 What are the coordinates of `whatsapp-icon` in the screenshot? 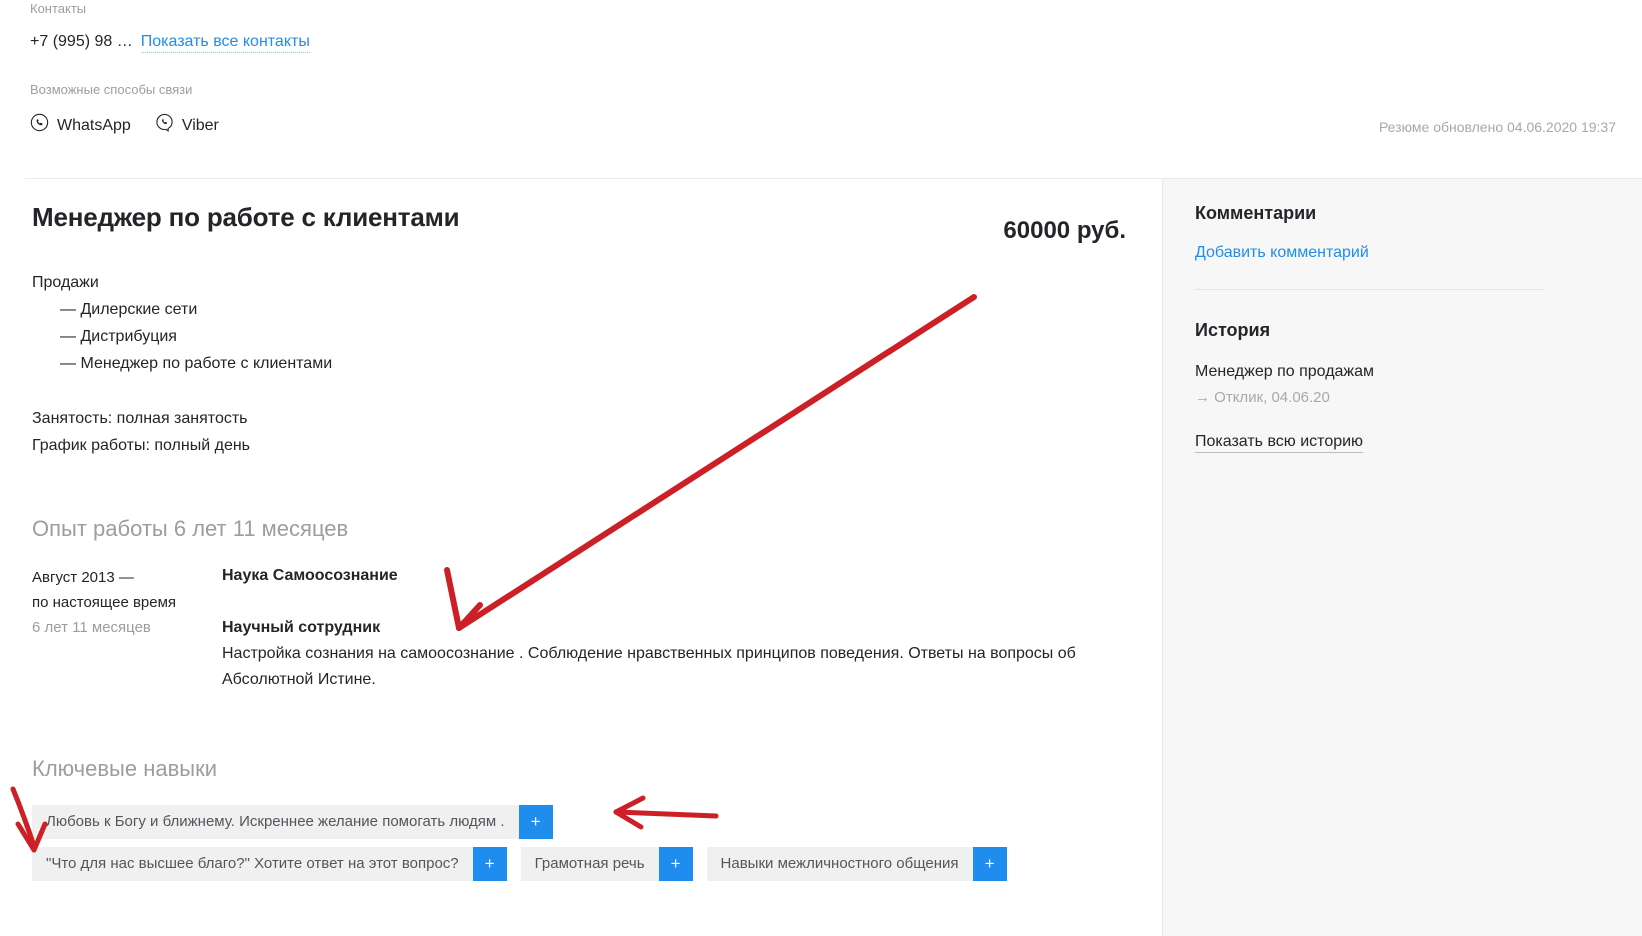 It's located at (39, 125).